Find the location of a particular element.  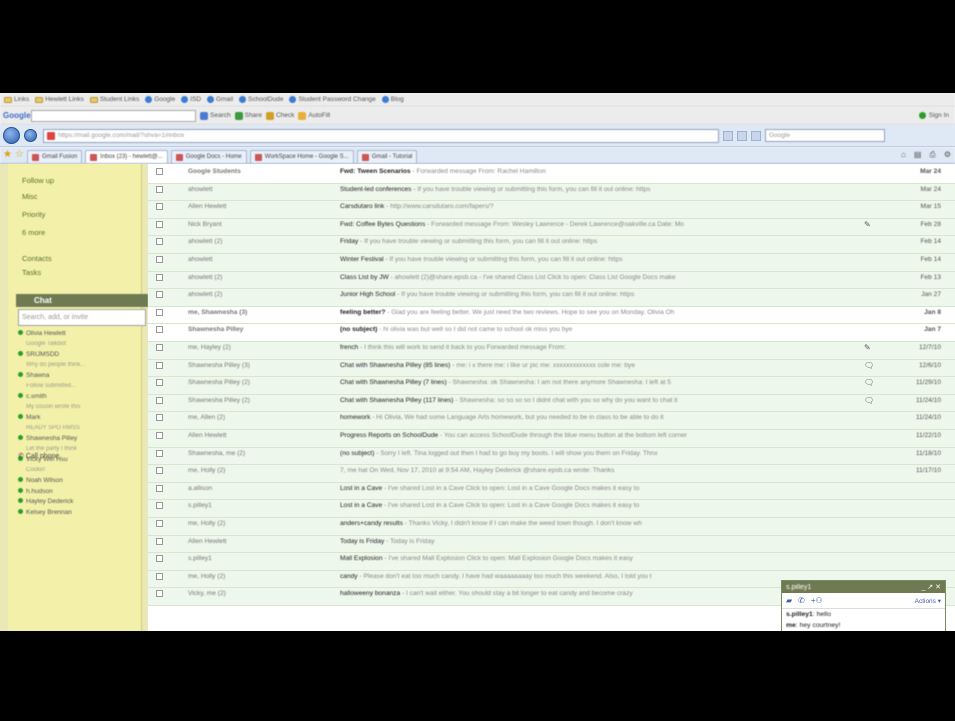

favorites-star-icon: ★ is located at coordinates (7, 155).